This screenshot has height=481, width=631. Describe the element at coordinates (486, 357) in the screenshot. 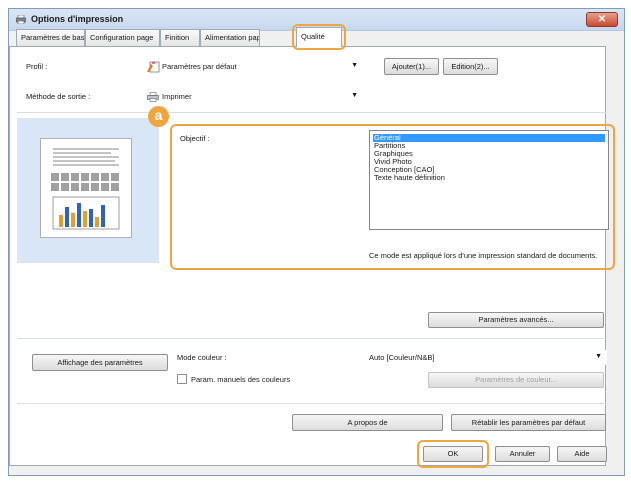

I see `color-mode-dropdown: Auto [Couleur/N&B] ▼` at that location.